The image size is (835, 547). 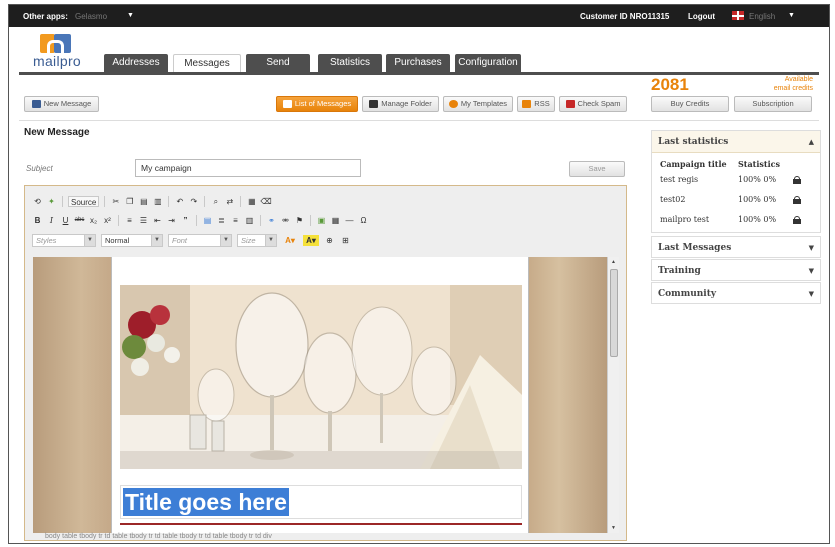 I want to click on cut-icon: ✂, so click(x=115, y=201).